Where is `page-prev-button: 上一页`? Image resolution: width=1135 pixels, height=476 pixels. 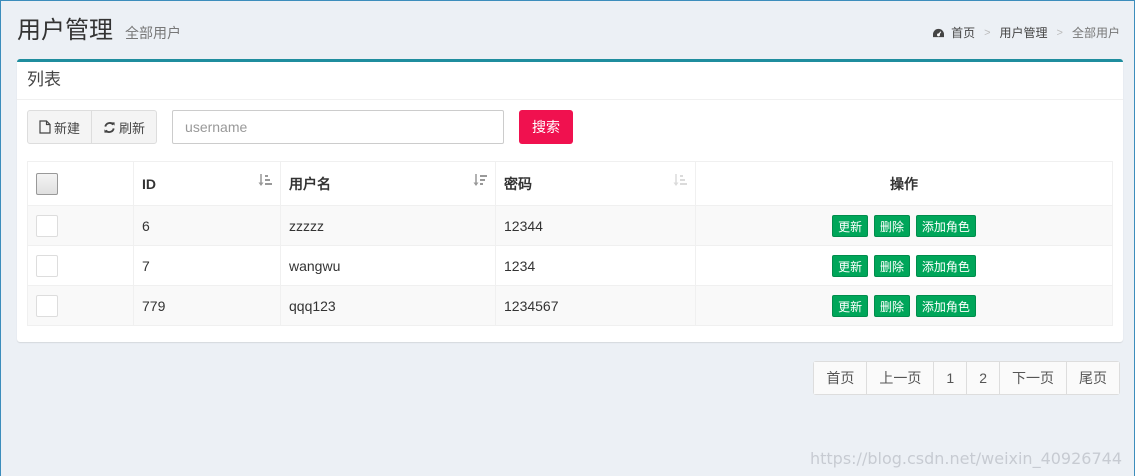
page-prev-button: 上一页 is located at coordinates (901, 378).